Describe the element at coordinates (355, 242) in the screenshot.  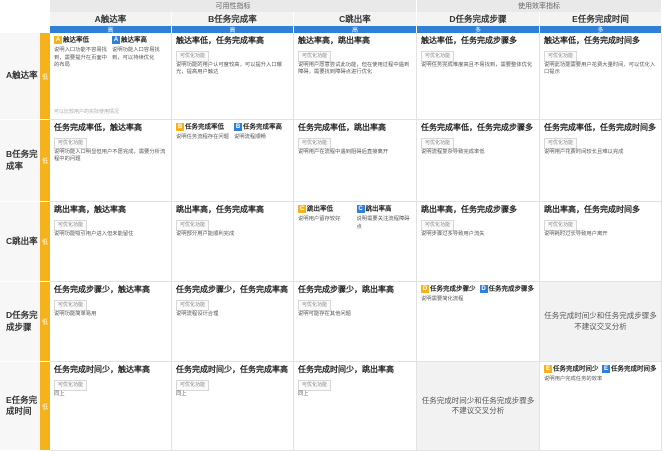
I see `cell-c-c: C 跳出率低 说明用户留存较好 C 跳出率高 说明需要关注流程障碍点` at that location.